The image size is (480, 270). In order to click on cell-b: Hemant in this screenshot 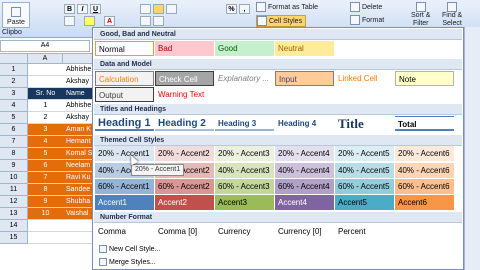, I will do `click(79, 142)`.